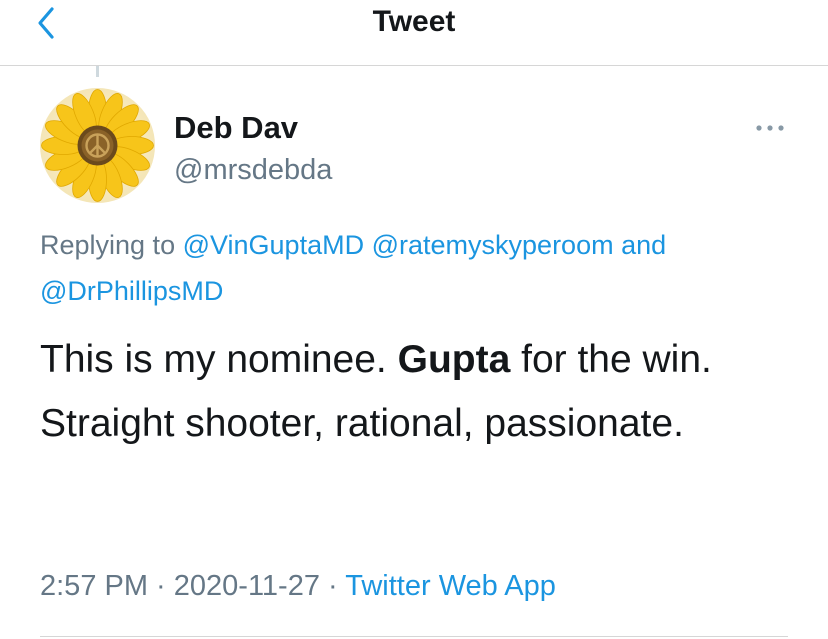  I want to click on tweet-time: 2:57 PM, so click(94, 586).